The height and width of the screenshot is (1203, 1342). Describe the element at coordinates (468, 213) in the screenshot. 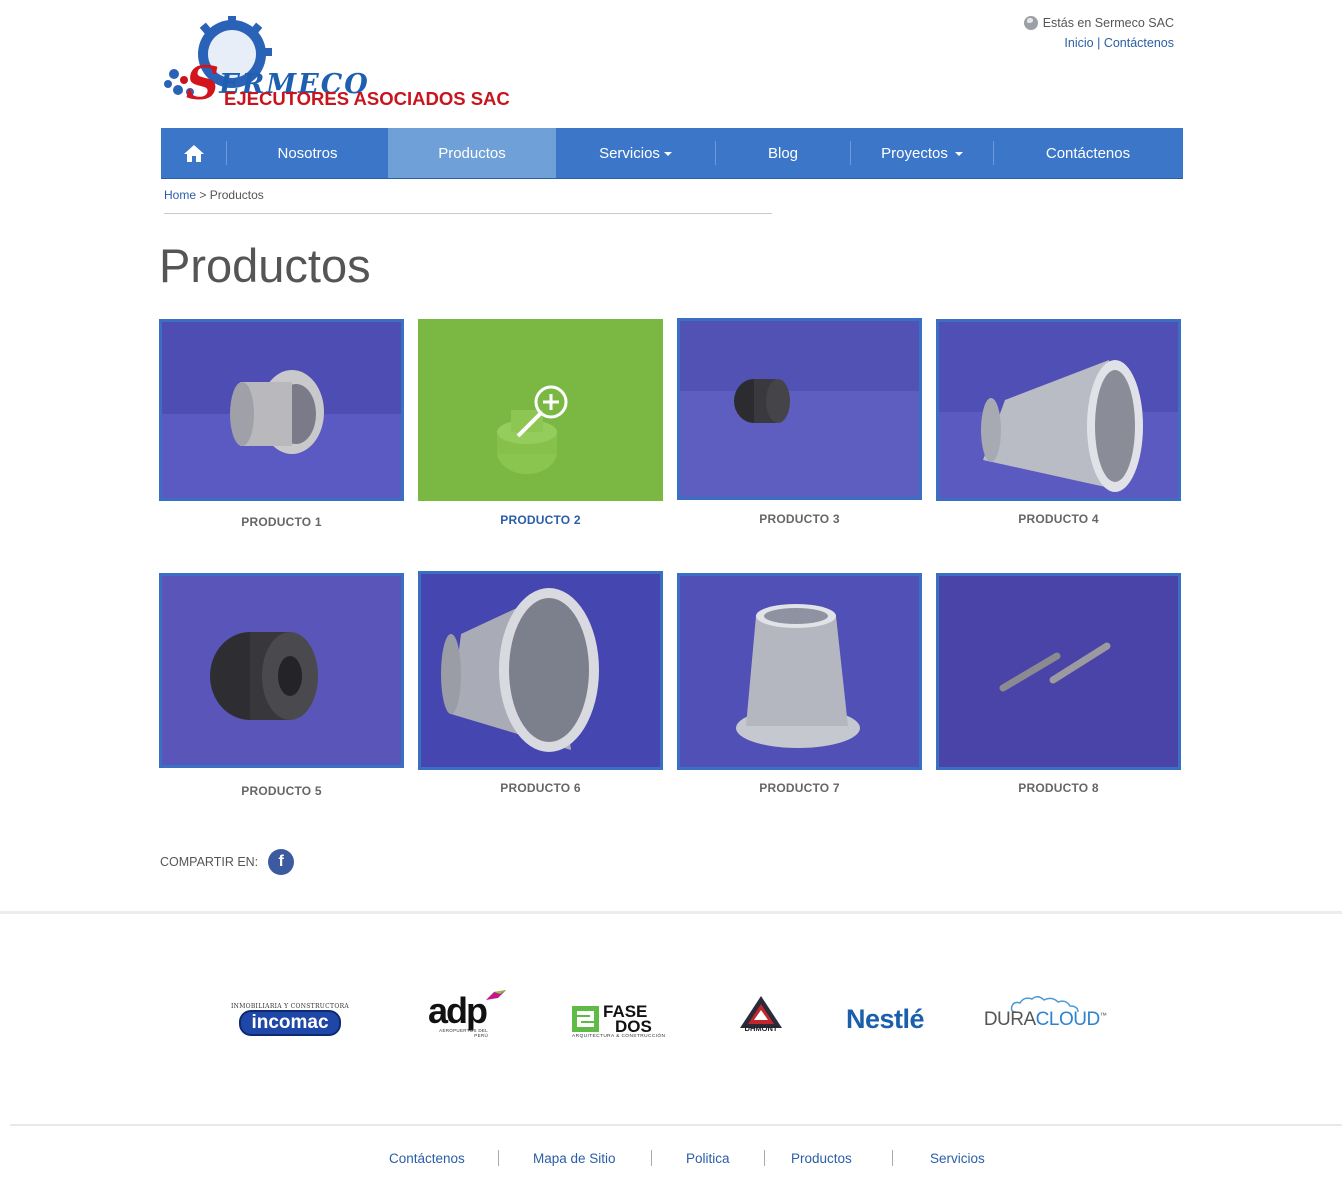

I see `breadcrumb-divider` at that location.